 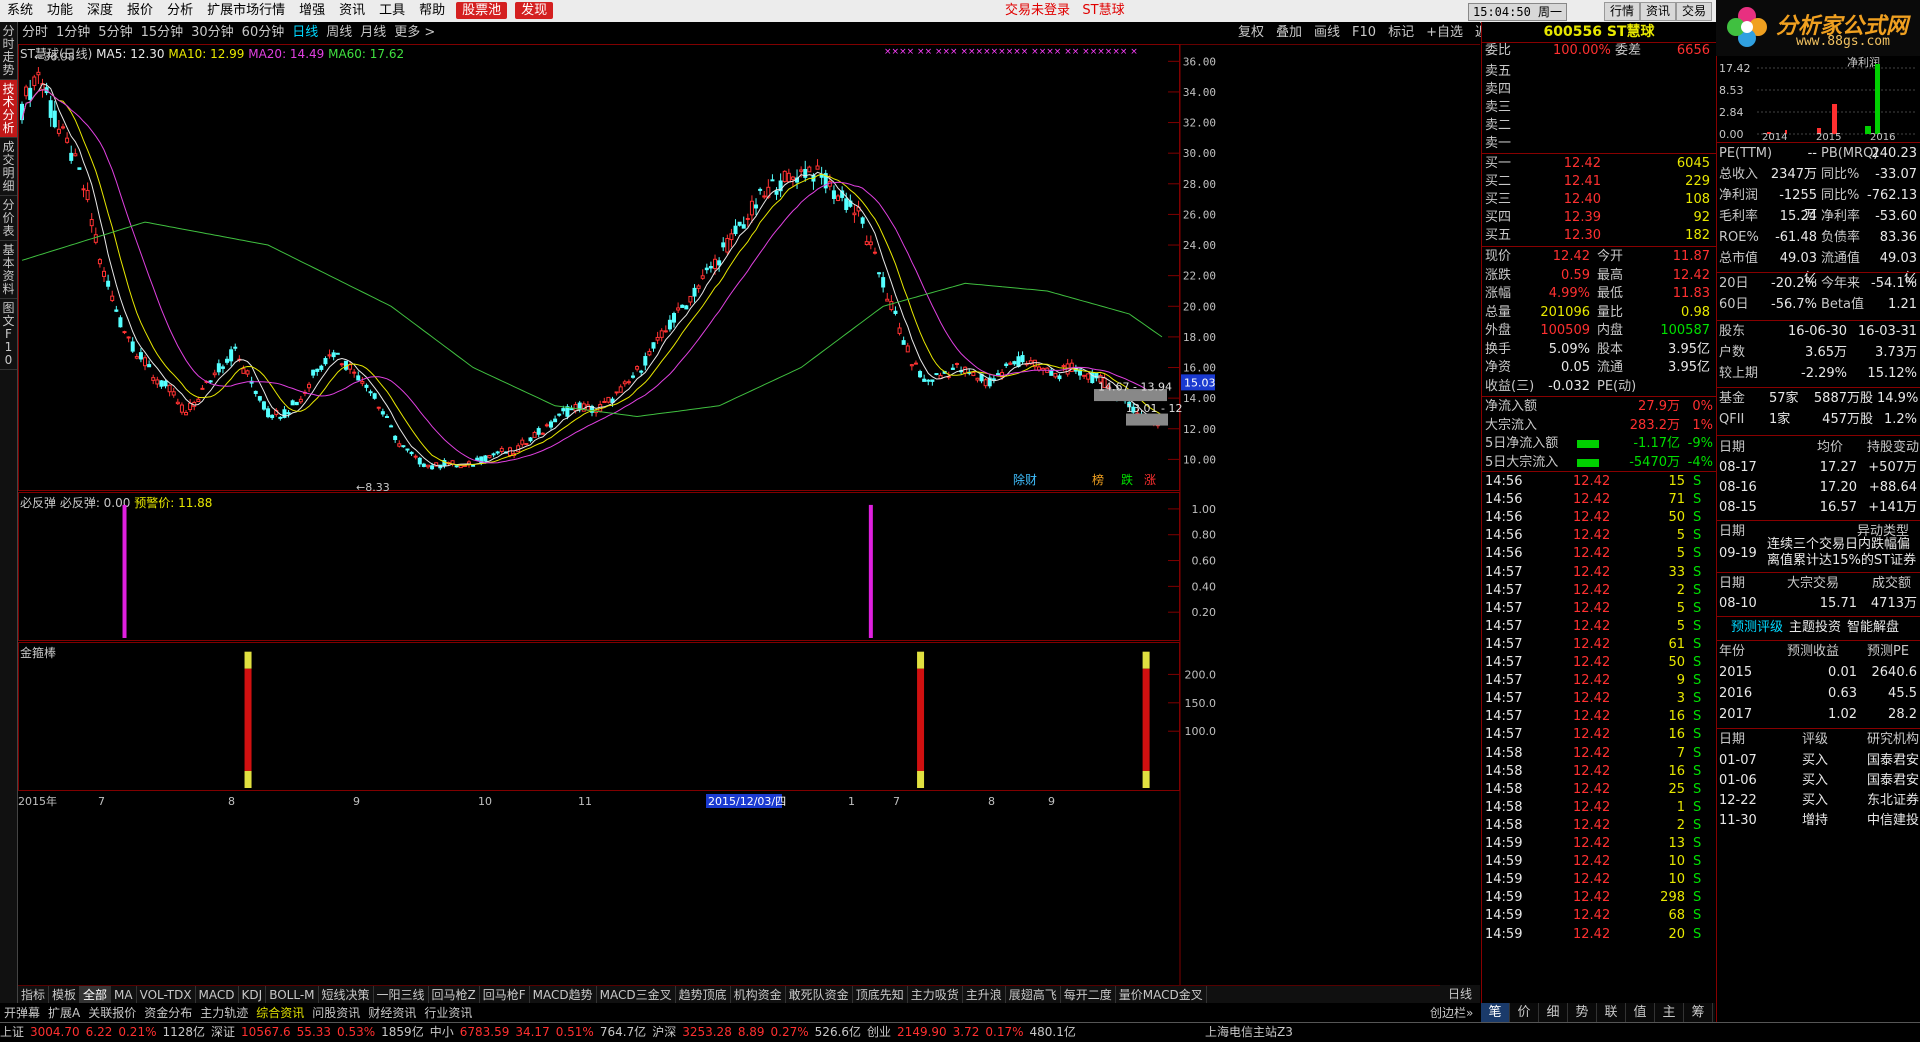 I want to click on sub-tab-0: 开弹幕, so click(x=22, y=1013).